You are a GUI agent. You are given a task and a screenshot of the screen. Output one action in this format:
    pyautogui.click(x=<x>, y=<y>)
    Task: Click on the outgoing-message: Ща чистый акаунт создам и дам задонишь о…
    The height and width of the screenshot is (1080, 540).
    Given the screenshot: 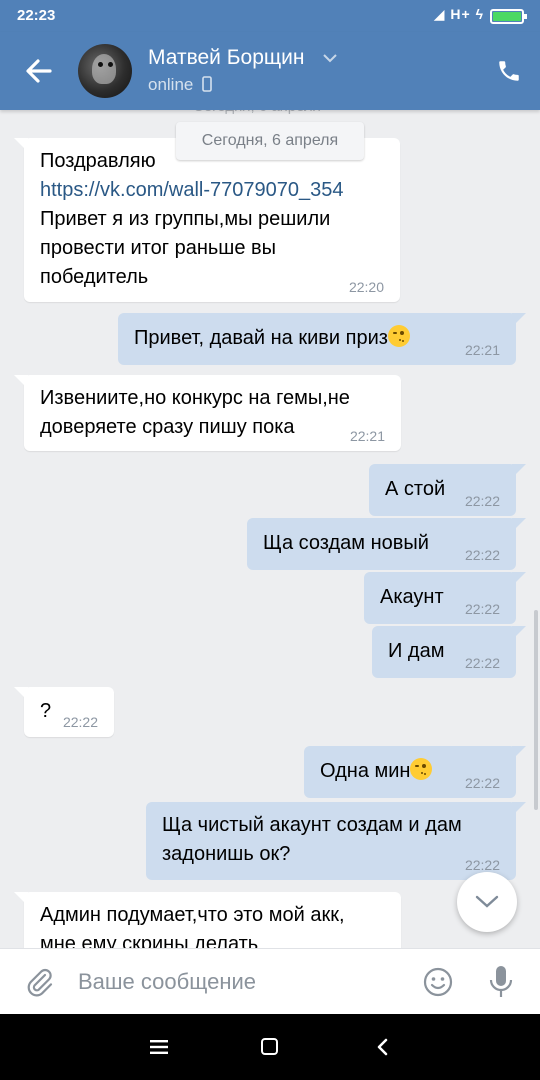 What is the action you would take?
    pyautogui.click(x=336, y=841)
    